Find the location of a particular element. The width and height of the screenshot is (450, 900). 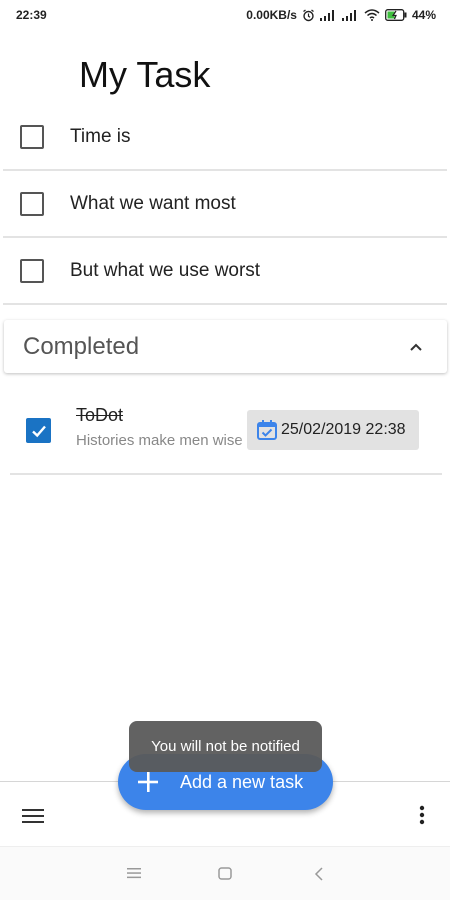

status-indicators: 0.00KB/s 44% is located at coordinates (341, 15).